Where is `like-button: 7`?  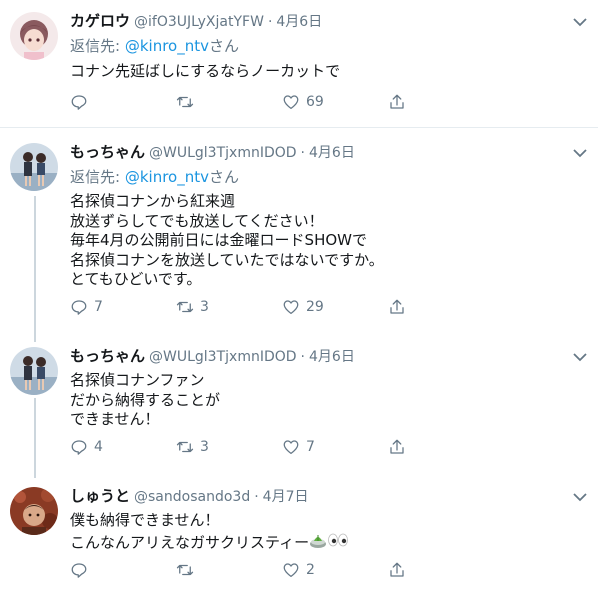
like-button: 7 is located at coordinates (298, 447).